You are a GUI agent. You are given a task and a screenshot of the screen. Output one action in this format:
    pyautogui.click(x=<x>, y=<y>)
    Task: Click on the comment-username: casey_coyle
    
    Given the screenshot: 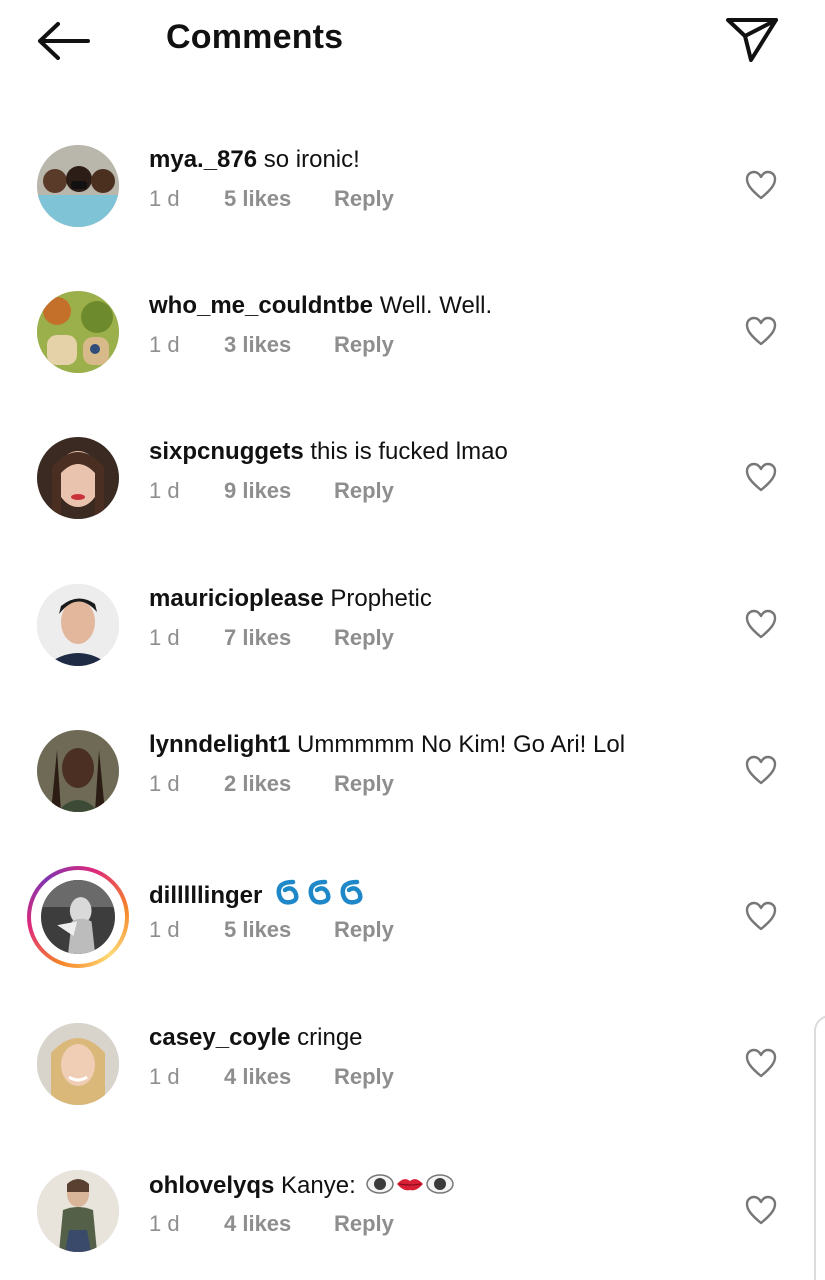 What is the action you would take?
    pyautogui.click(x=219, y=1037)
    